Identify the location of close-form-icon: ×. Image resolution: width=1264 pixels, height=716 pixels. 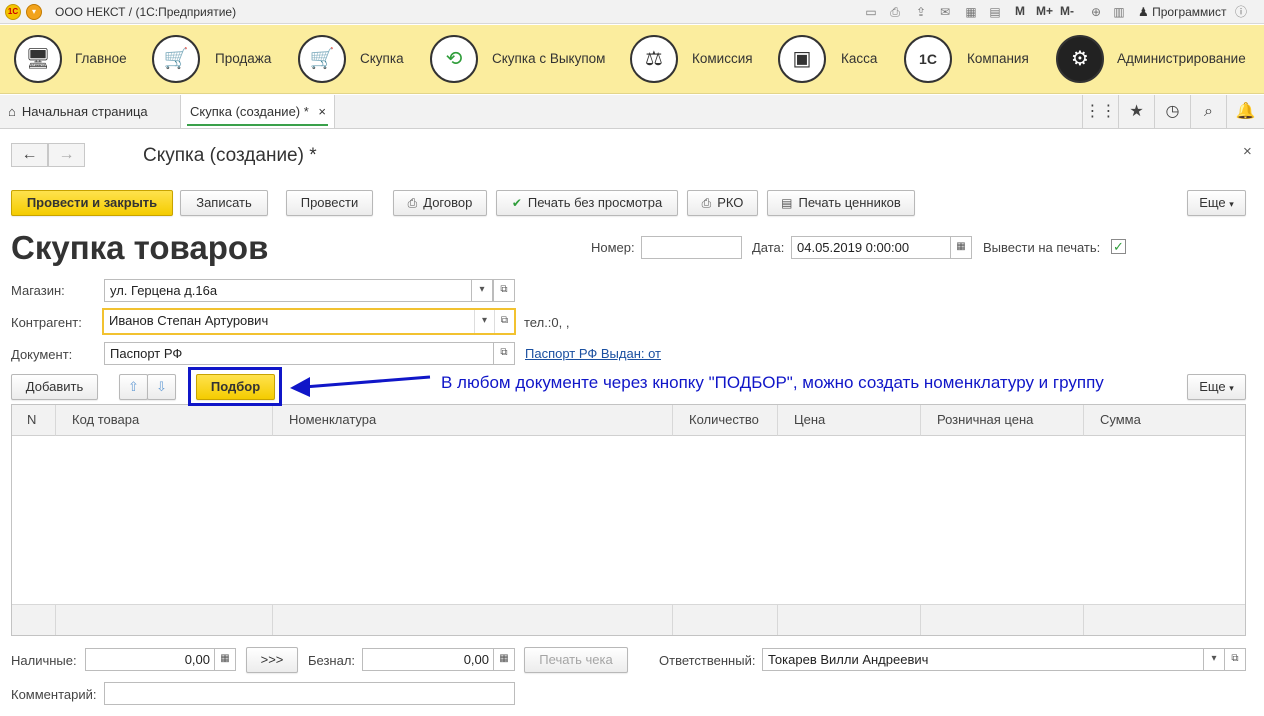
(1247, 151).